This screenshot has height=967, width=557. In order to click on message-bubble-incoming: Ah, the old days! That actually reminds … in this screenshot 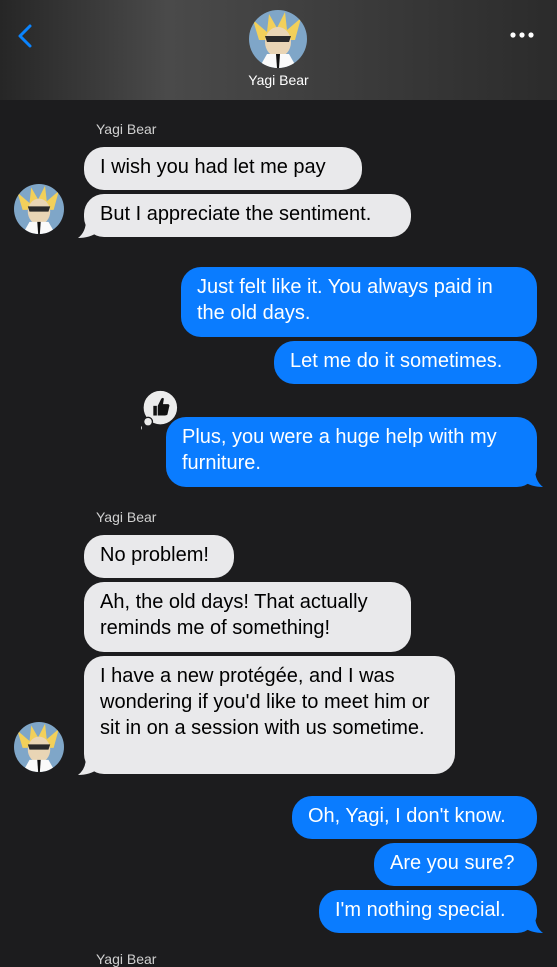, I will do `click(247, 617)`.